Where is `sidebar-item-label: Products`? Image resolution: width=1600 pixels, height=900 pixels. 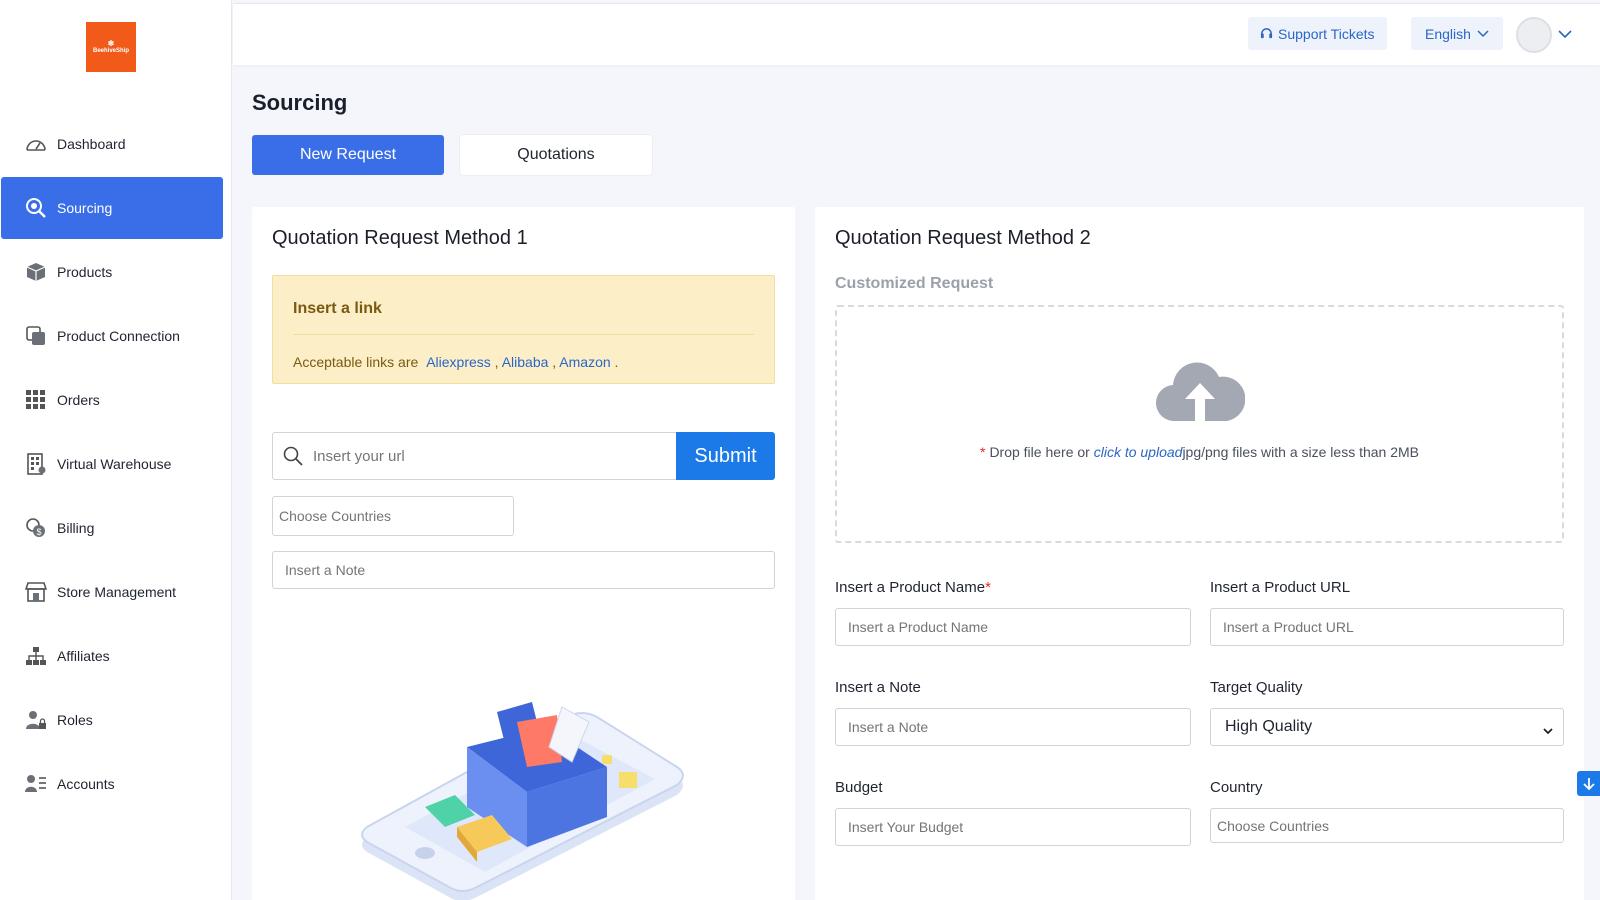
sidebar-item-label: Products is located at coordinates (85, 272).